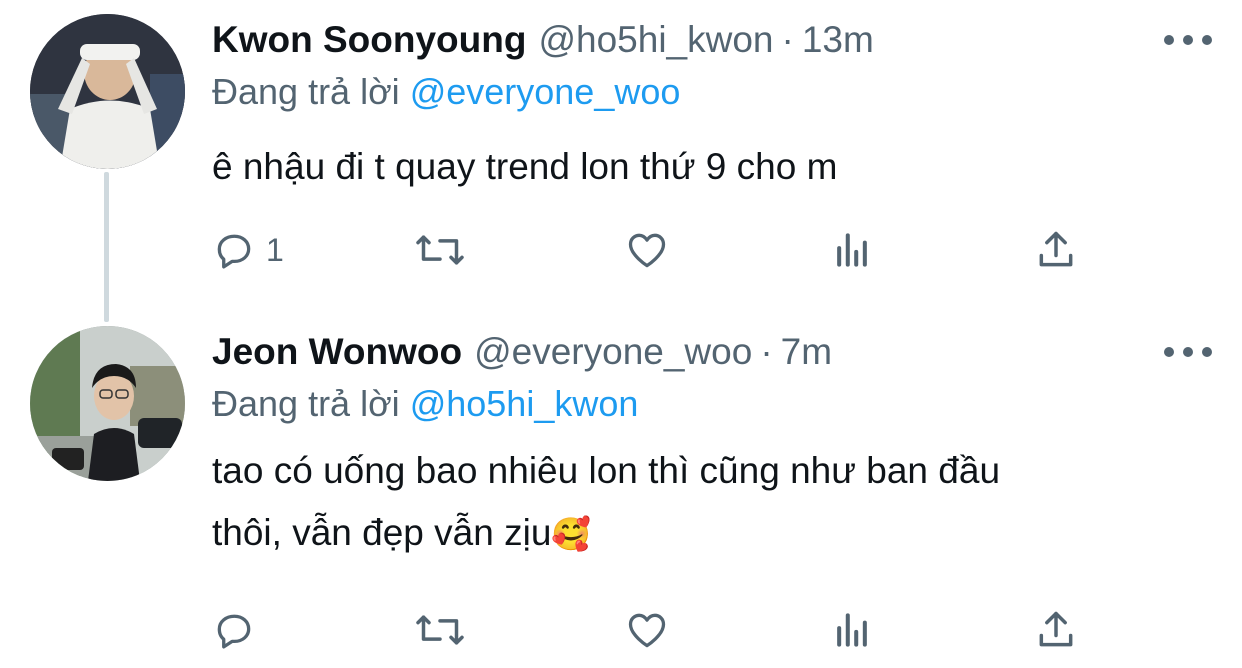  I want to click on timestamp: 7m, so click(806, 352).